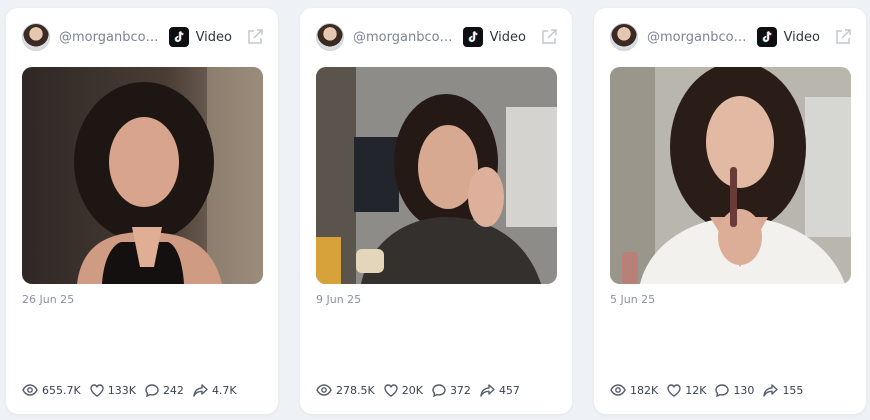 The height and width of the screenshot is (420, 870). I want to click on likes-count: 20K, so click(412, 390).